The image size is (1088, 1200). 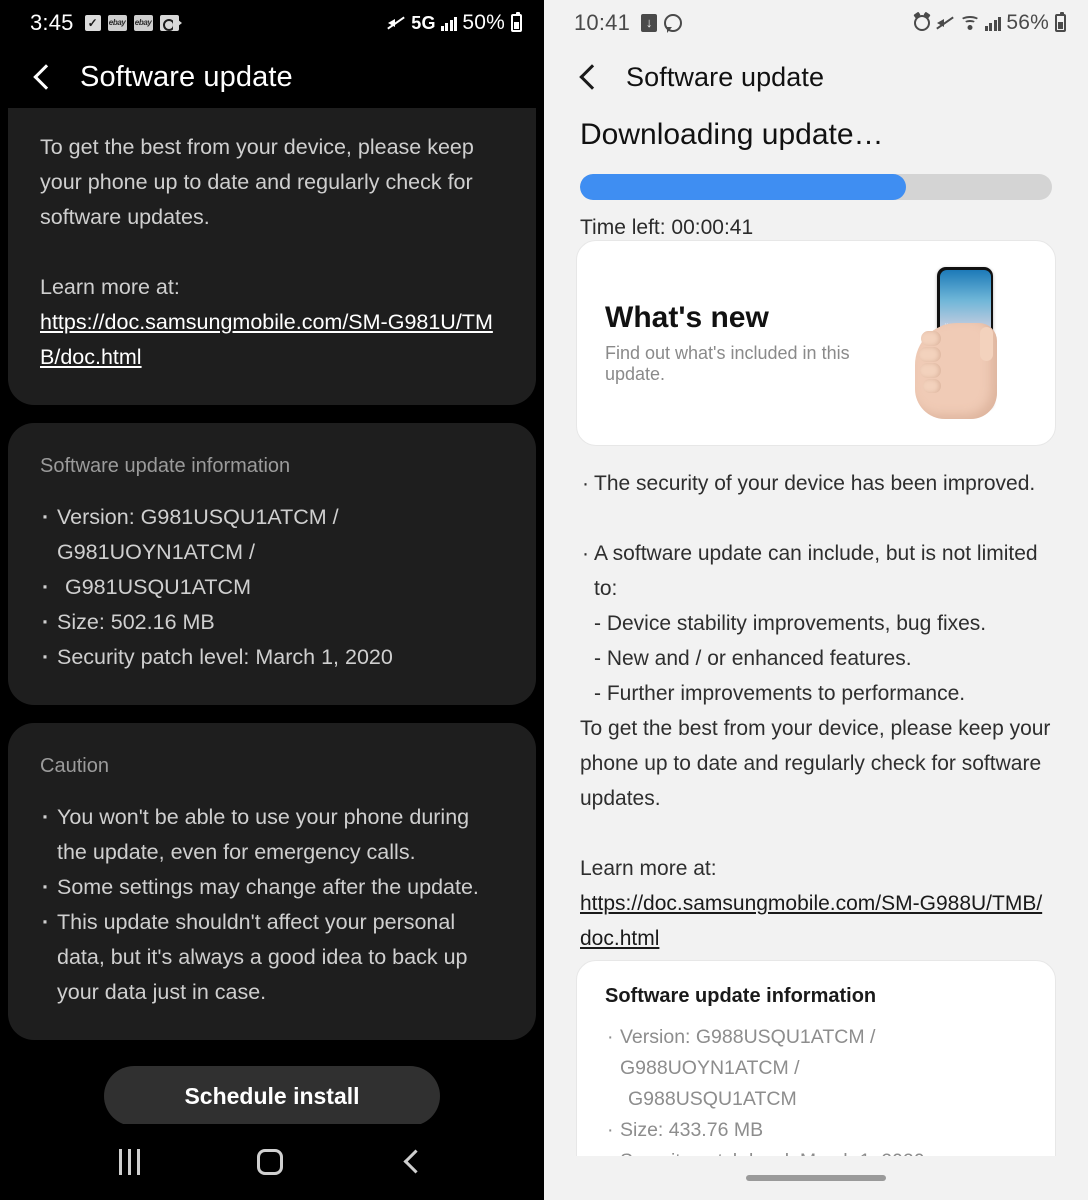 I want to click on status-bar-right-group: 5G 50%, so click(x=454, y=23).